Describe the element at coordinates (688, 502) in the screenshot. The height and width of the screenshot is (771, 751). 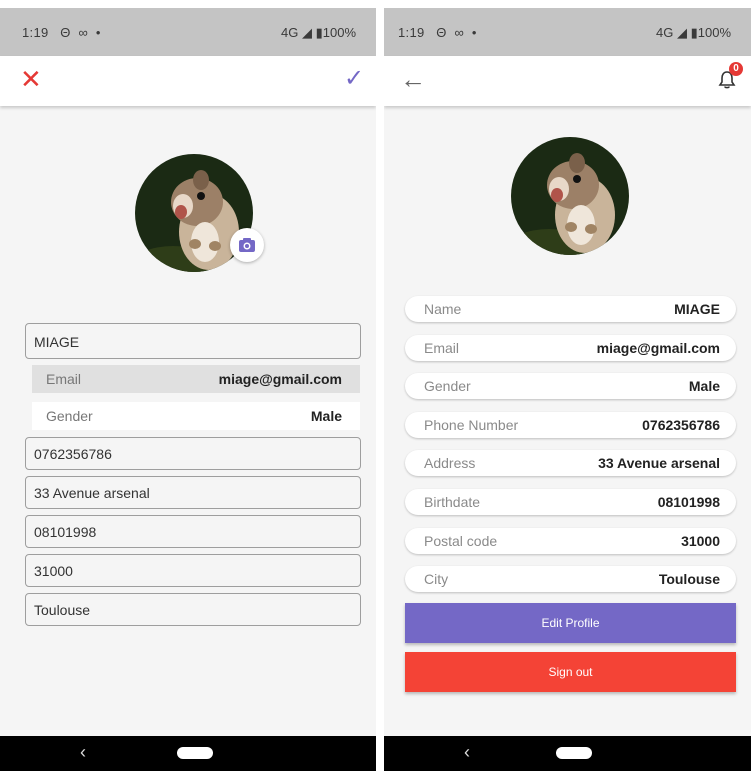
I see `row-value: 08101998` at that location.